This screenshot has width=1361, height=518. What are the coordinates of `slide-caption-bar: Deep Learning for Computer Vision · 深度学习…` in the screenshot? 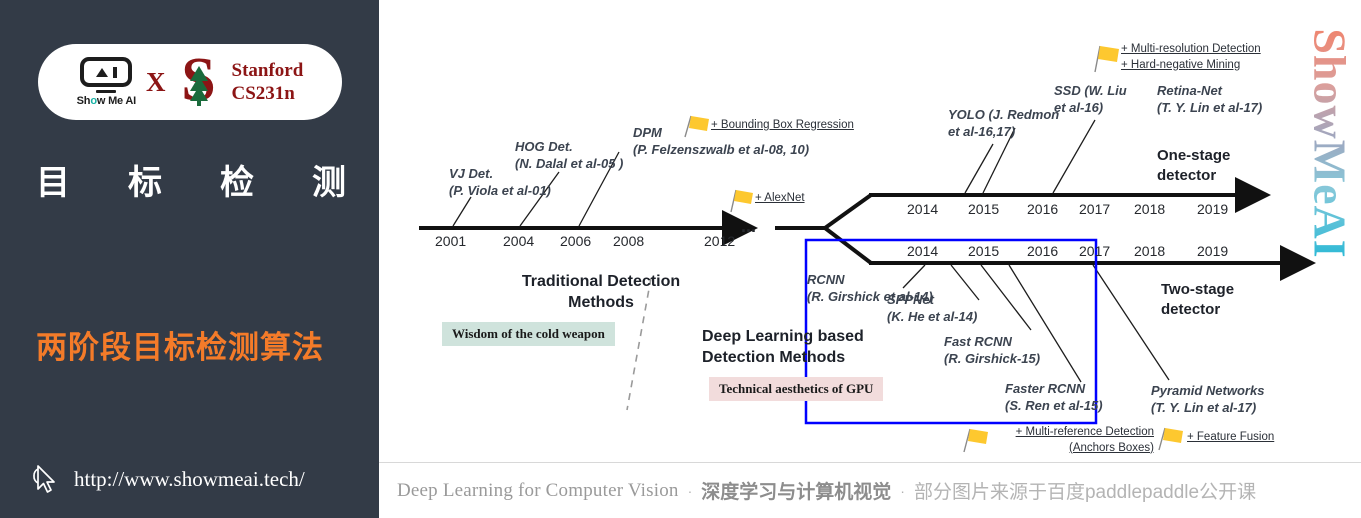 It's located at (870, 490).